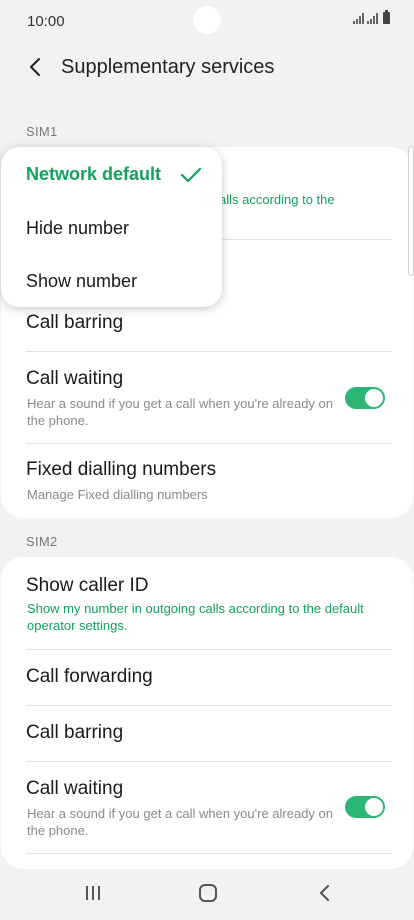 The height and width of the screenshot is (920, 414). I want to click on sim2-call-barring-title: Call barring, so click(75, 732).